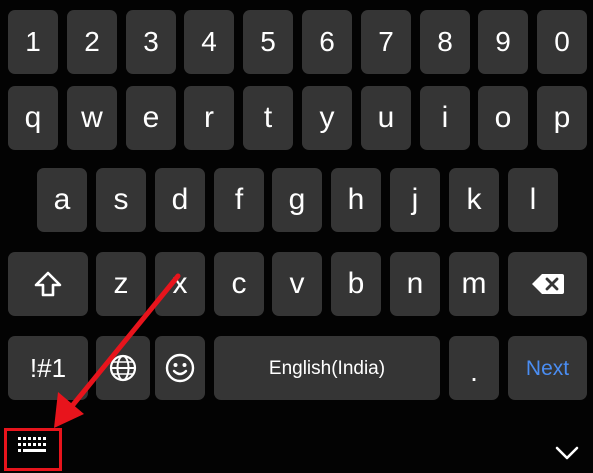  Describe the element at coordinates (327, 42) in the screenshot. I see `key-6: 6` at that location.